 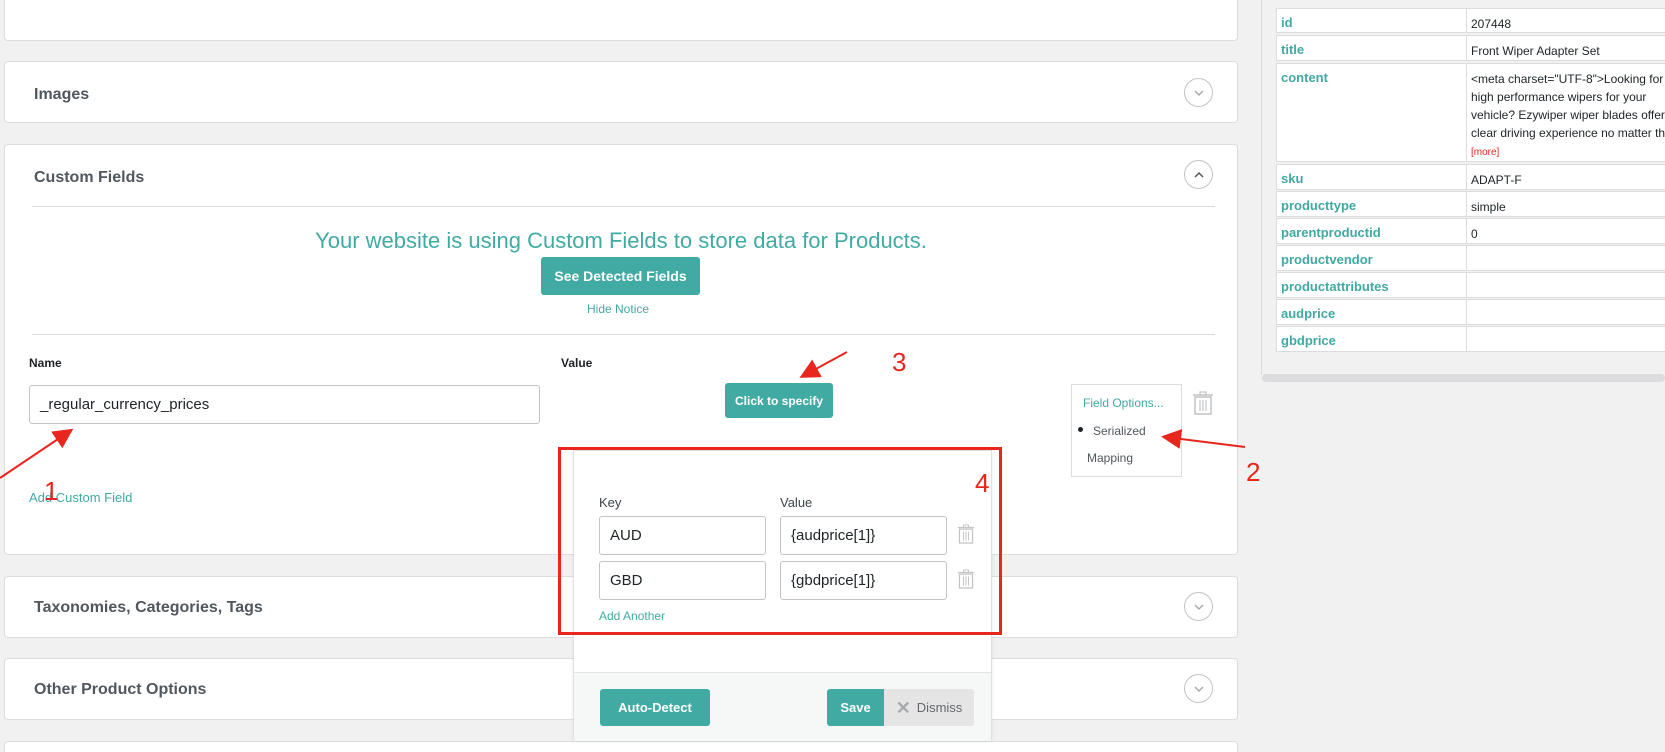 What do you see at coordinates (284, 404) in the screenshot?
I see `custom-field-name-input: _regular_currency_prices` at bounding box center [284, 404].